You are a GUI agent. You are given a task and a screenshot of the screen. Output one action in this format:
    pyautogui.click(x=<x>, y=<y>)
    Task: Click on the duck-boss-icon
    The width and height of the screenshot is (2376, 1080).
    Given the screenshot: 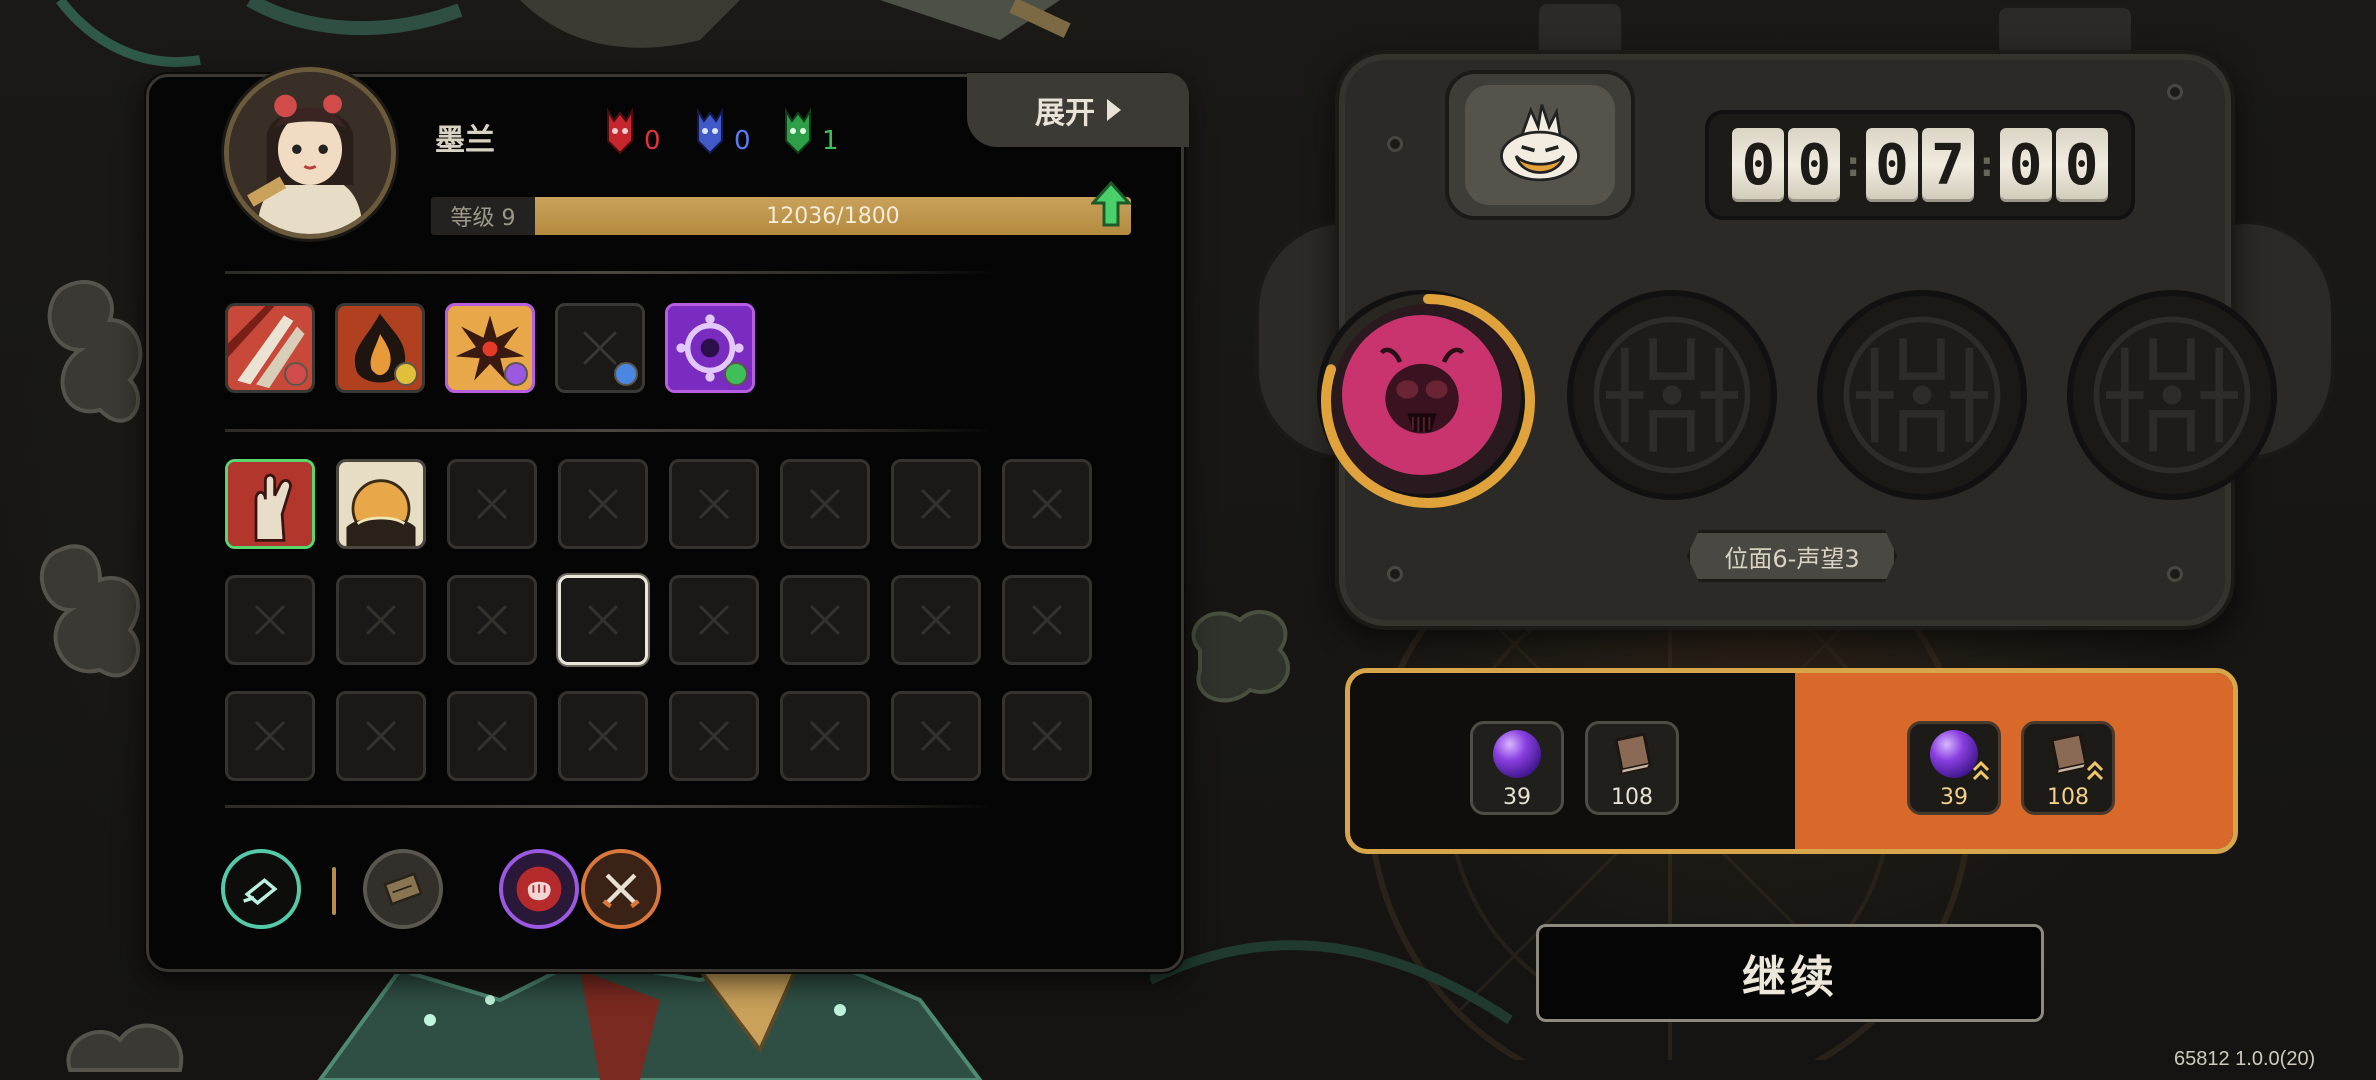 What is the action you would take?
    pyautogui.click(x=1540, y=143)
    